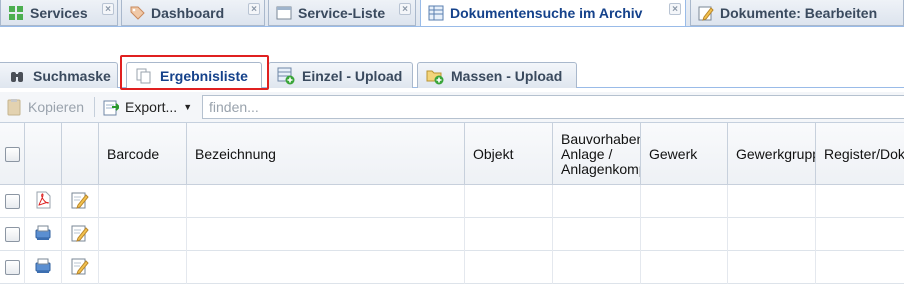  I want to click on header-edit-icon, so click(80, 154).